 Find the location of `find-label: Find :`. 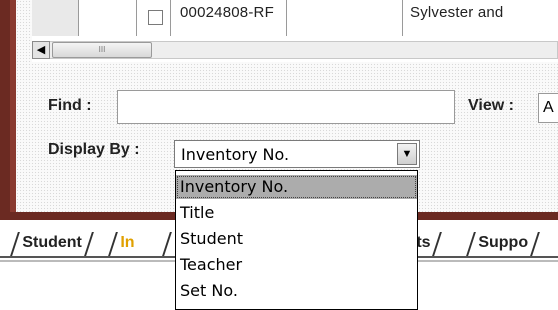

find-label: Find : is located at coordinates (70, 105).